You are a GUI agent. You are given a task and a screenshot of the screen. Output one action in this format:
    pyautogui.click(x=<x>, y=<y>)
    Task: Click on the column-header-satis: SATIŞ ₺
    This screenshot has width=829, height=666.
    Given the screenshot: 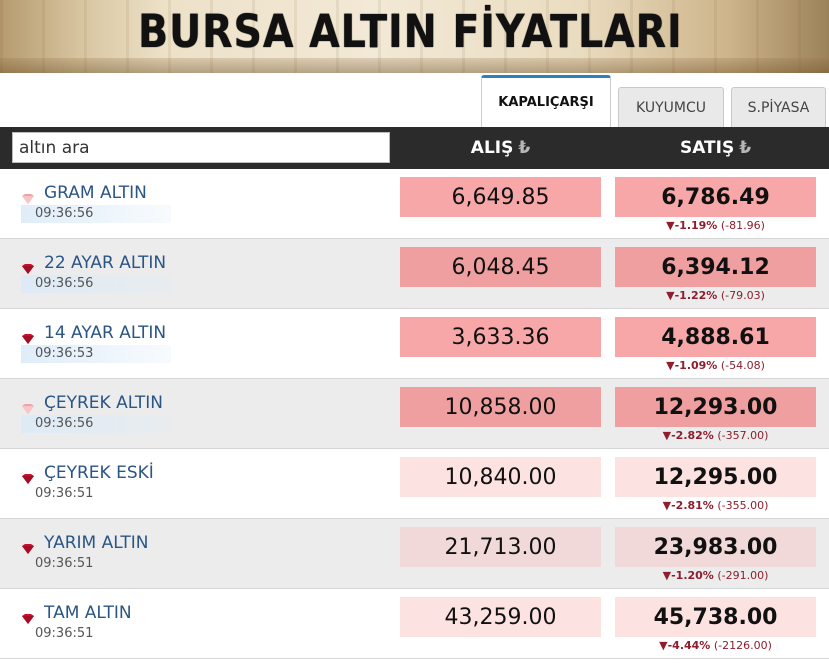 What is the action you would take?
    pyautogui.click(x=715, y=148)
    